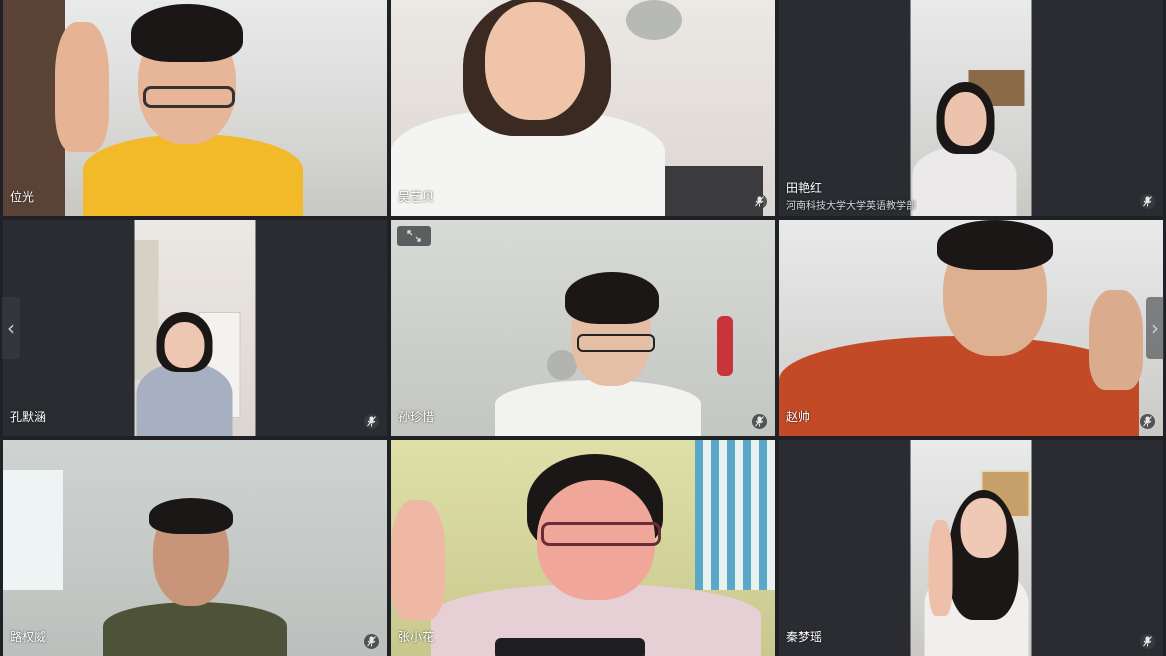  Describe the element at coordinates (570, 647) in the screenshot. I see `phone` at that location.